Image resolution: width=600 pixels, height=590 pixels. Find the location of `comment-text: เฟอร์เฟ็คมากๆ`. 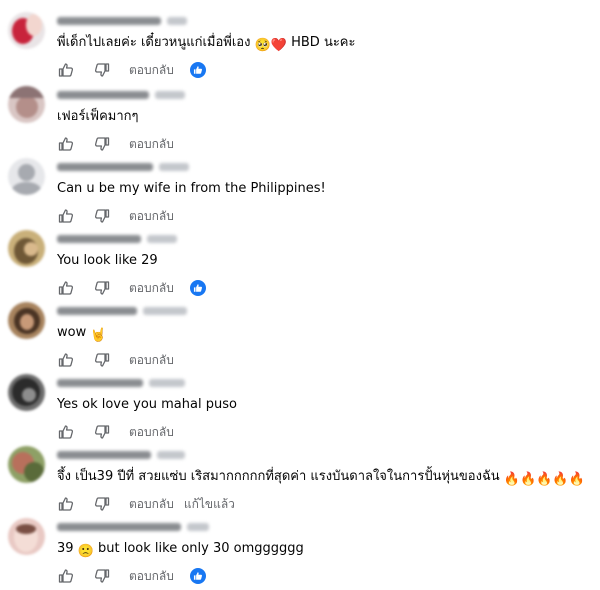

comment-text: เฟอร์เฟ็คมากๆ is located at coordinates (98, 116).